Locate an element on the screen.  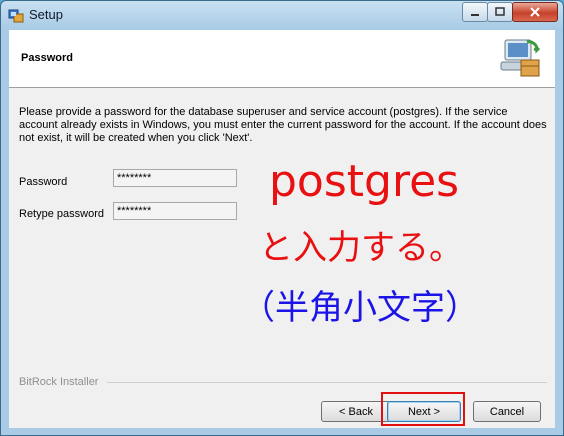
retype-password-label: Retype password is located at coordinates (61, 214).